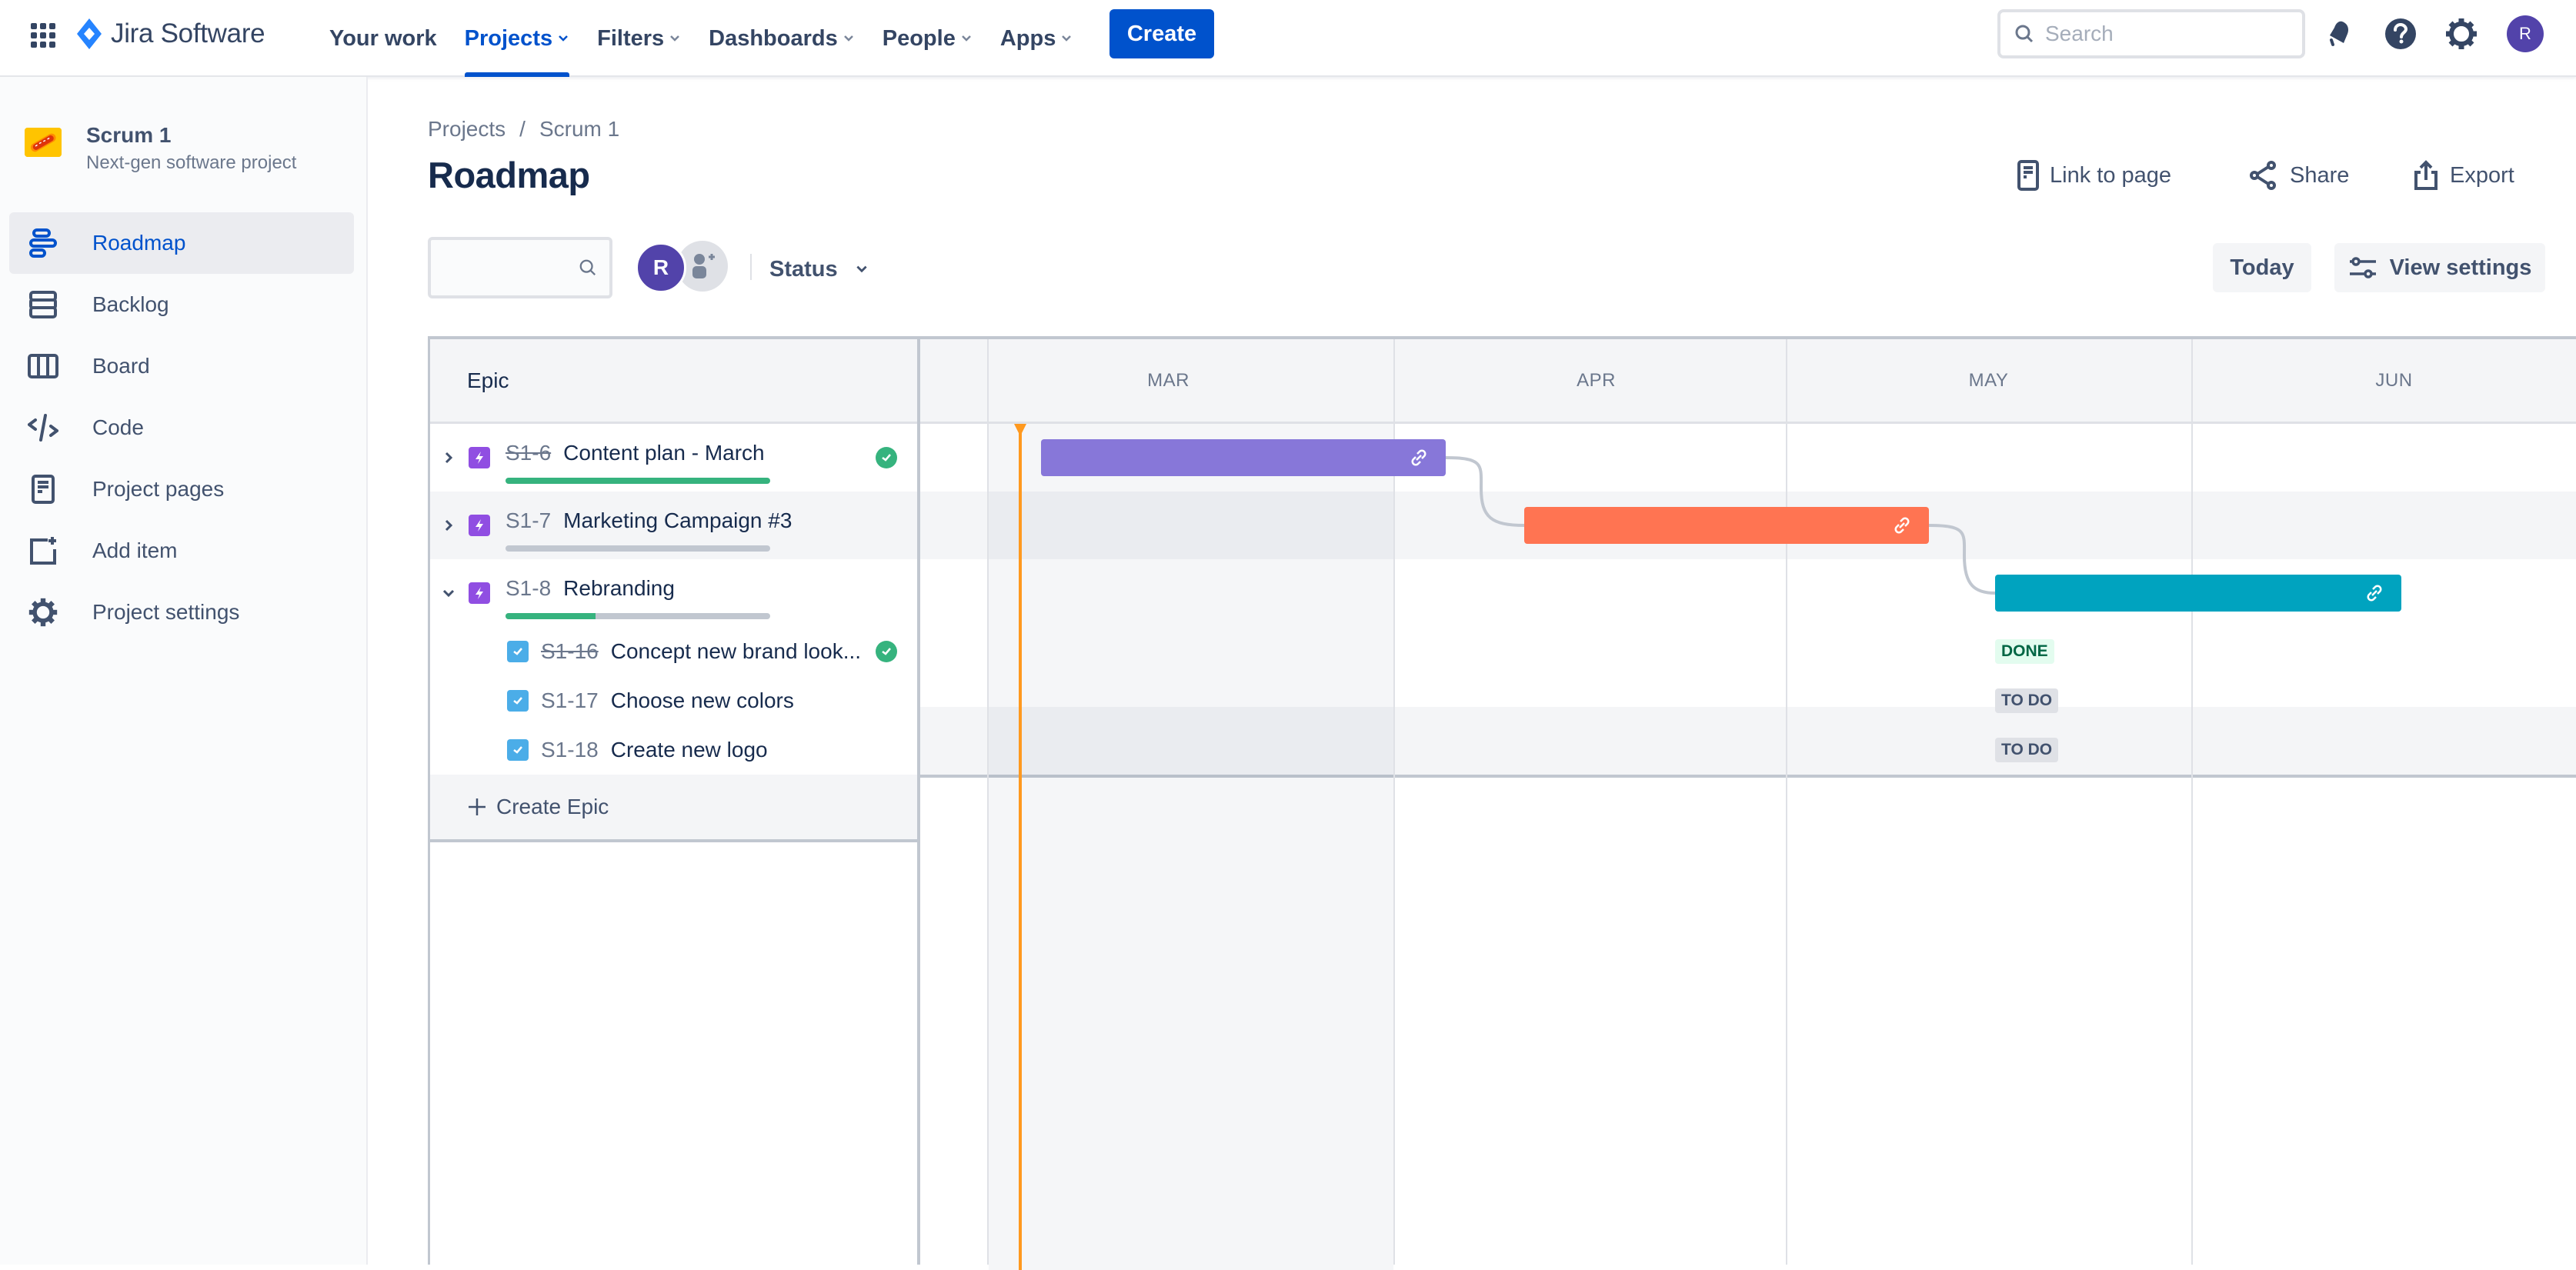 This screenshot has height=1270, width=2576. I want to click on export-button: Export, so click(2463, 175).